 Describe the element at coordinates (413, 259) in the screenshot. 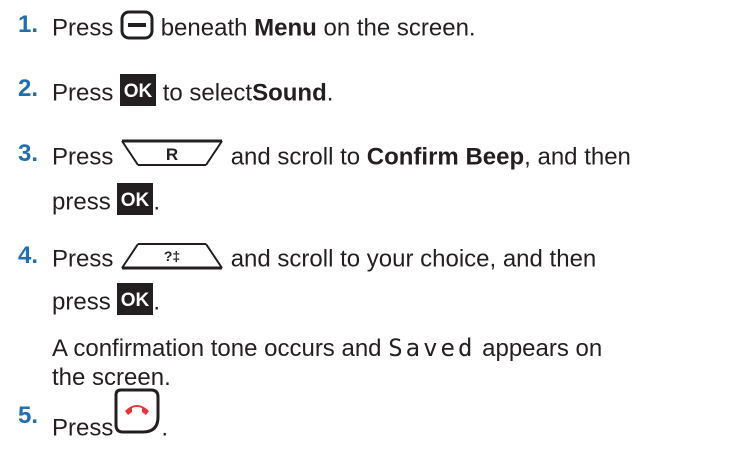

I see `step-text-part: and scroll to your choice, and then` at that location.